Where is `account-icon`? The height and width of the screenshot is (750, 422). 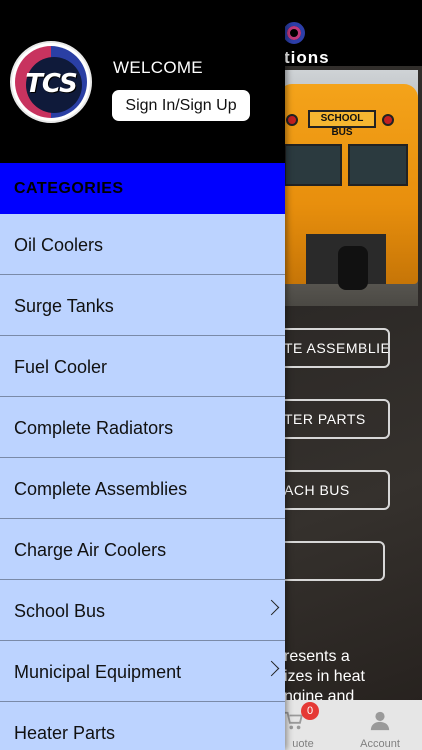
account-icon is located at coordinates (380, 721).